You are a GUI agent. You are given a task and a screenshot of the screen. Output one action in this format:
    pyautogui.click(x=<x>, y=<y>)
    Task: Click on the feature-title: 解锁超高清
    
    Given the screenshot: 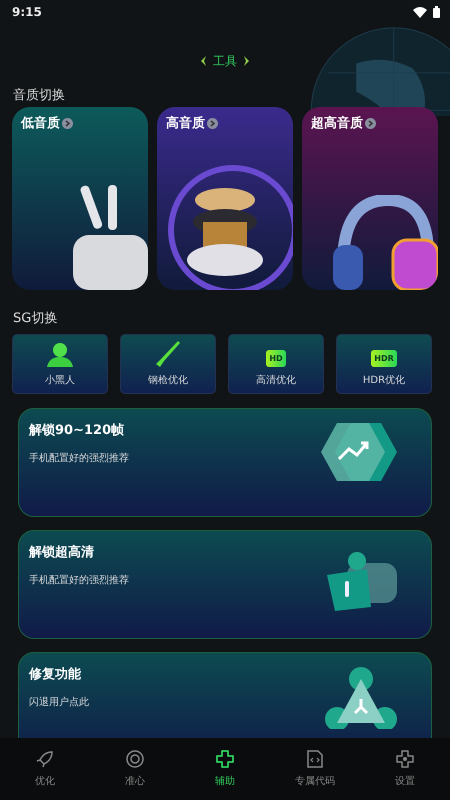 What is the action you would take?
    pyautogui.click(x=62, y=552)
    